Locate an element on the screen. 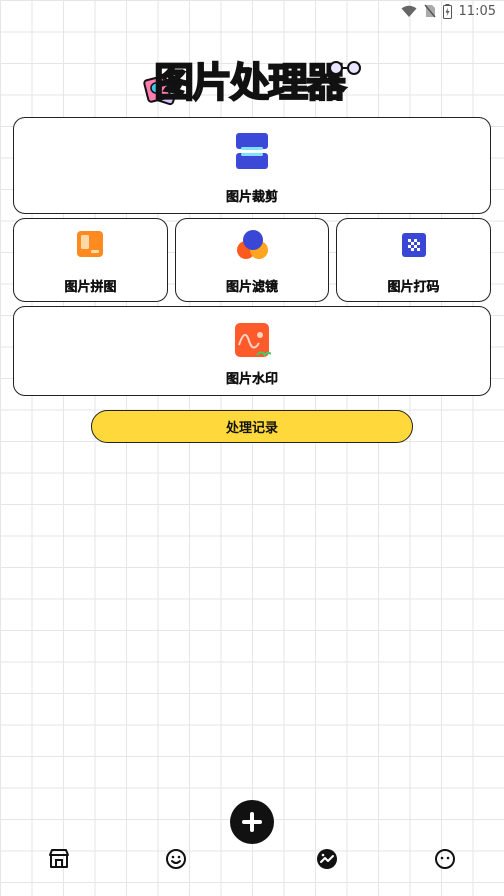 This screenshot has width=504, height=896. collage-icon is located at coordinates (90, 246).